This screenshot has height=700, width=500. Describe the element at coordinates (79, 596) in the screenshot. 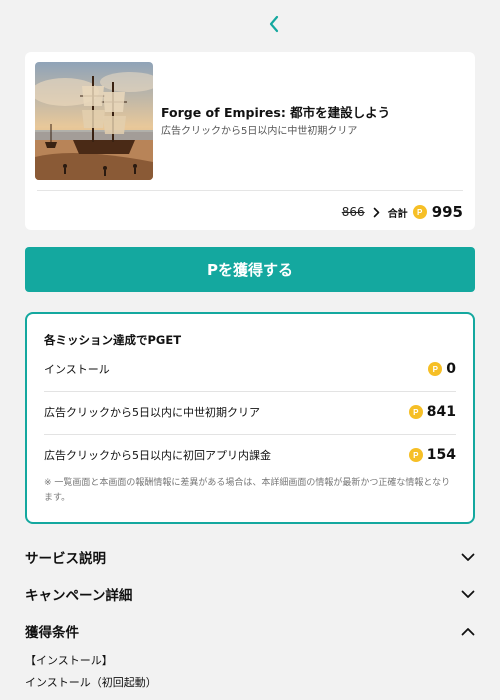

I see `section-title: キャンペーン詳細` at that location.